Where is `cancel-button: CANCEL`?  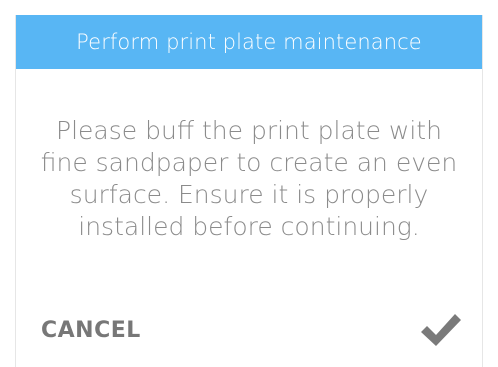 cancel-button: CANCEL is located at coordinates (91, 331).